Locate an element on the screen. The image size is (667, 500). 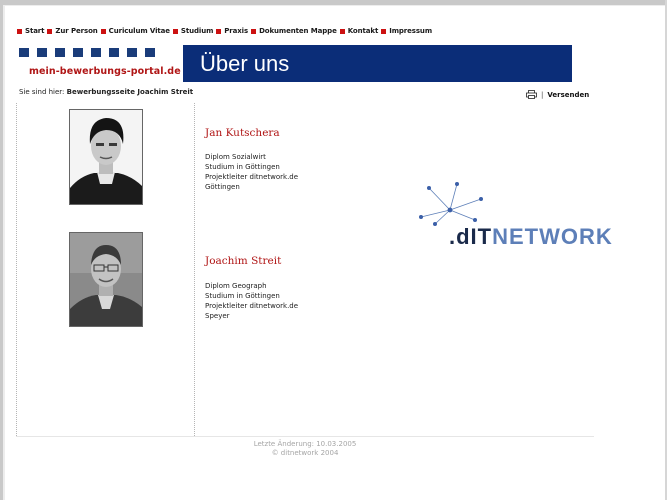
page-title: Über uns is located at coordinates (245, 63).